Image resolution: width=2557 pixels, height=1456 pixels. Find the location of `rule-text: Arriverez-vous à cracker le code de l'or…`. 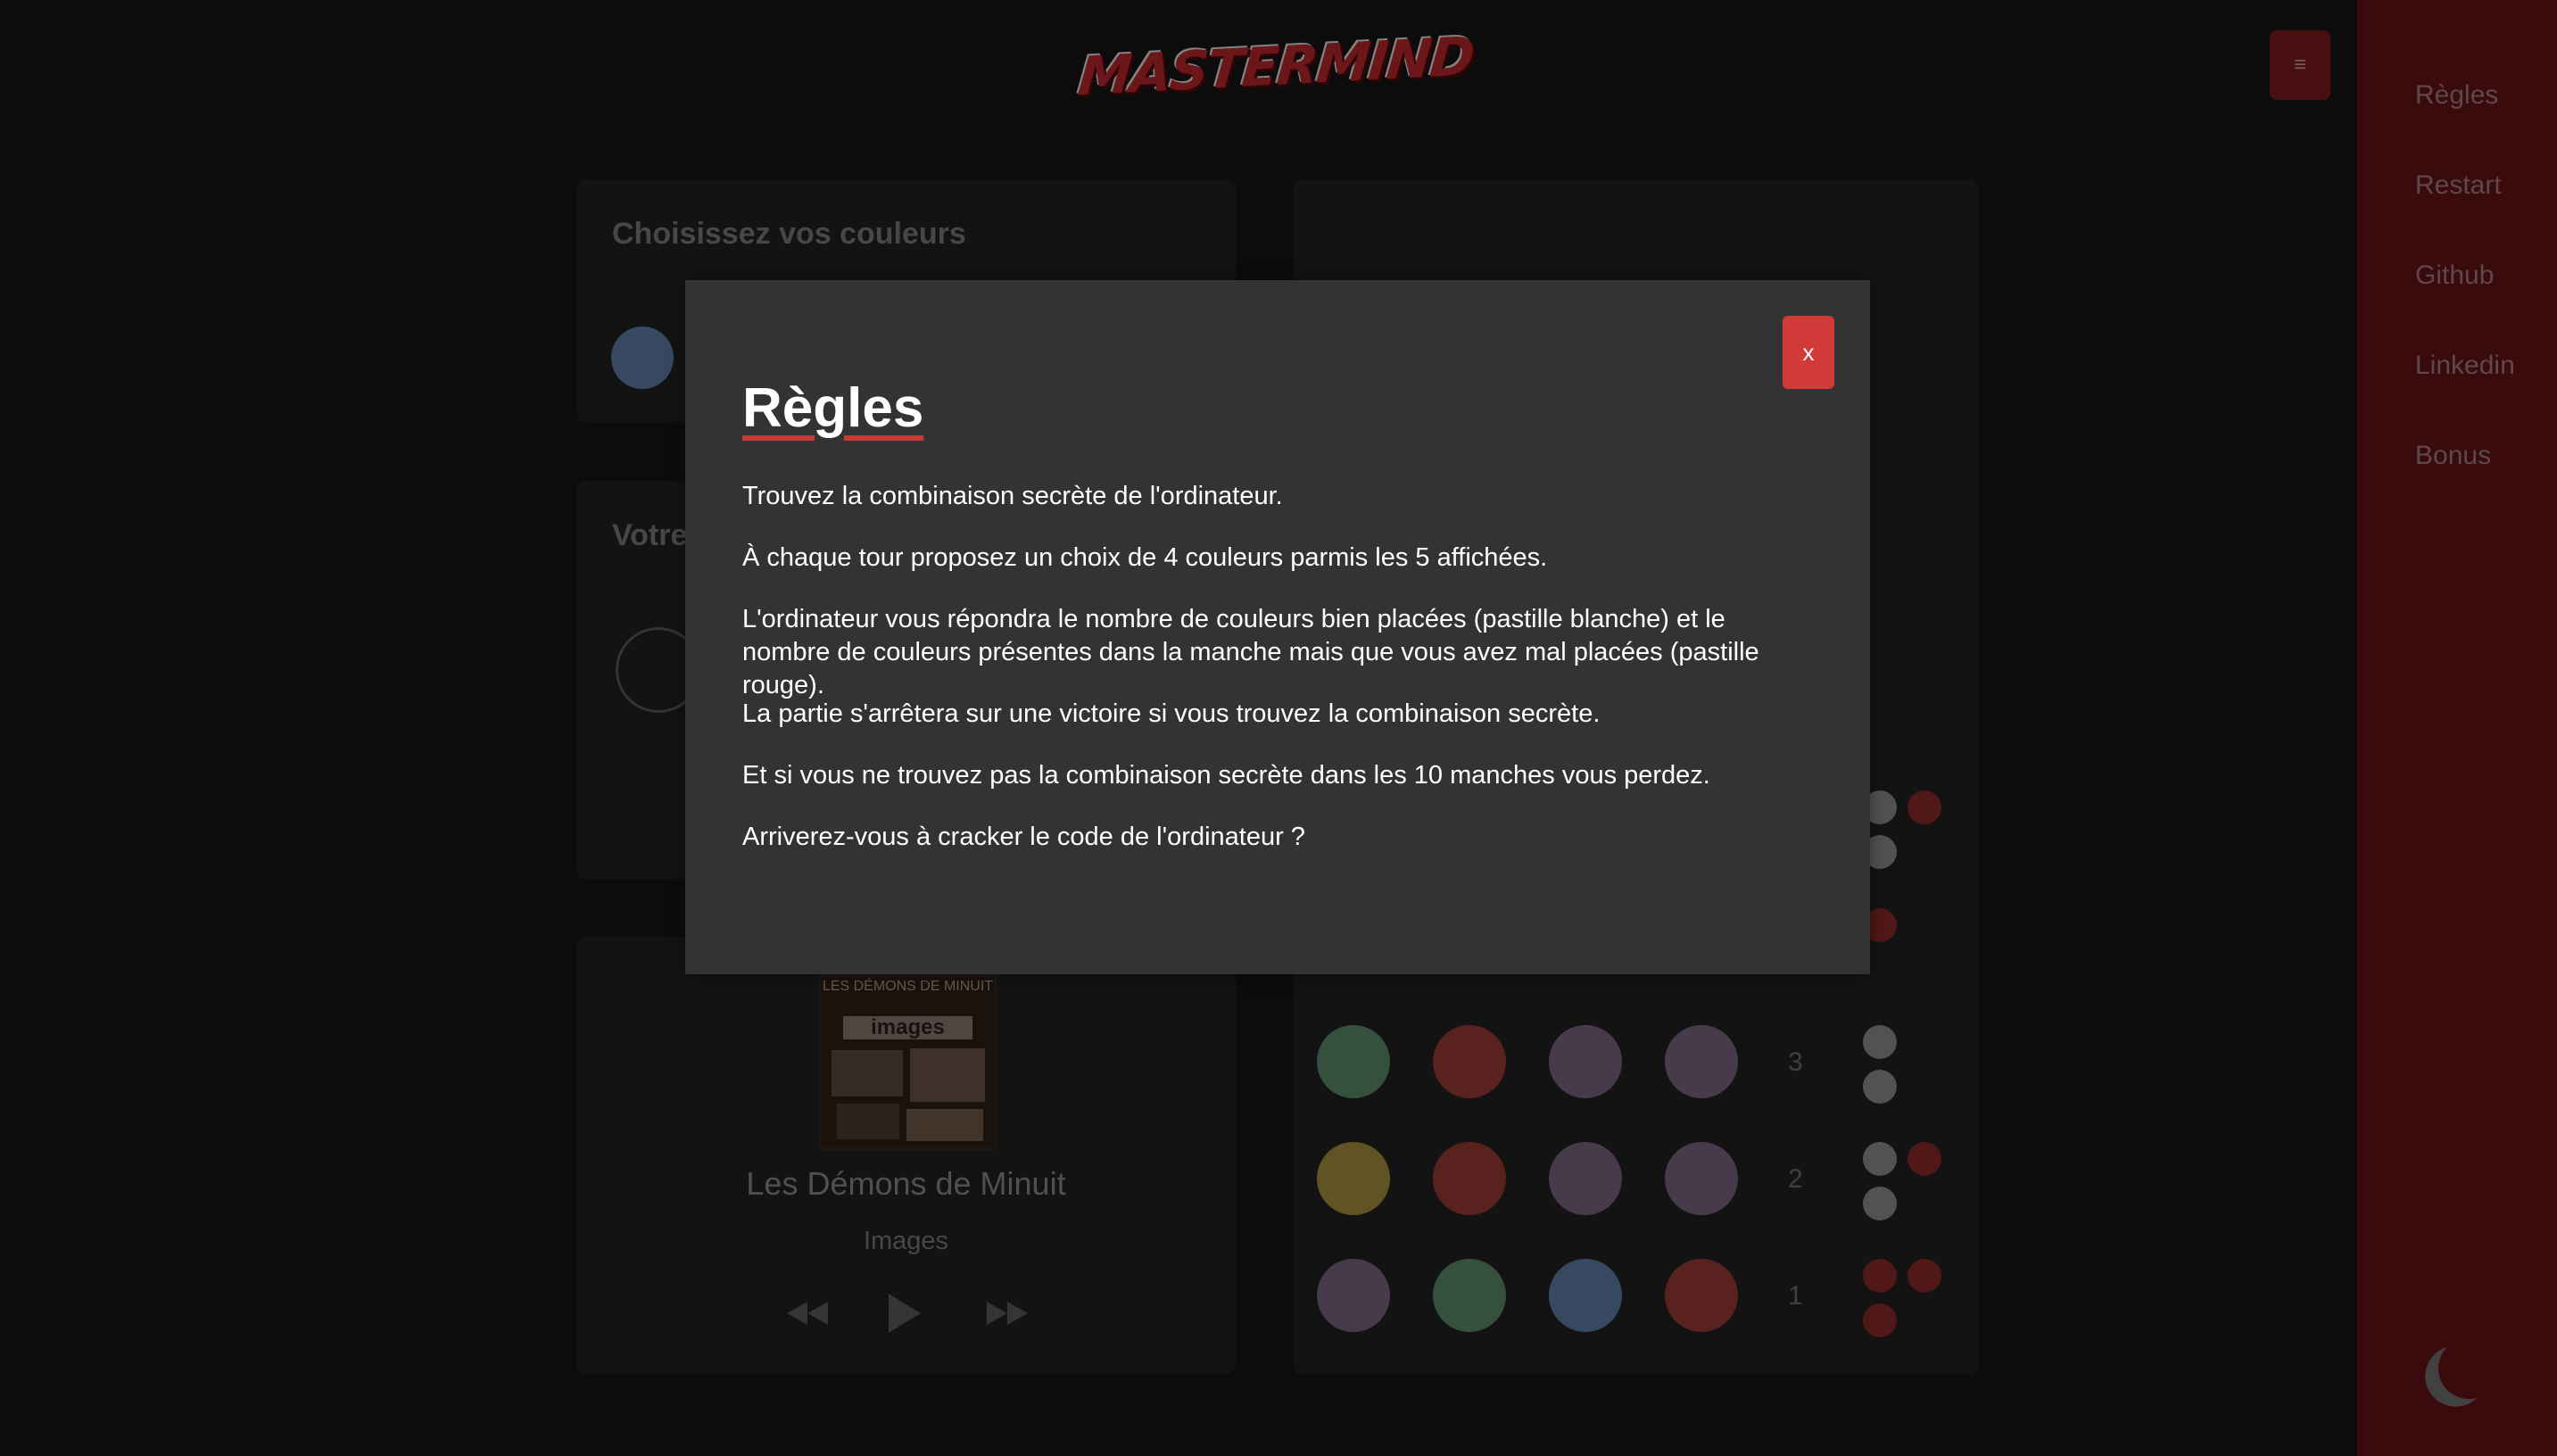

rule-text: Arriverez-vous à cracker le code de l'or… is located at coordinates (1024, 837).